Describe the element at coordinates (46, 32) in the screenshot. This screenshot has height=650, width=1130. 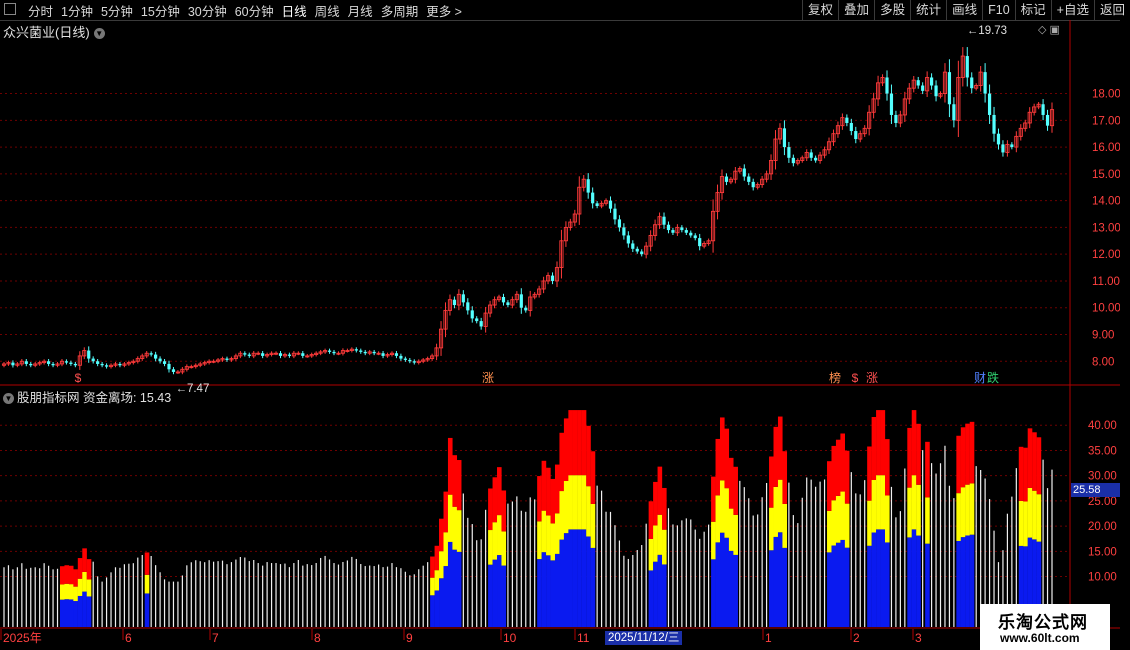
I see `stock-title-text: 众兴菌业(日线)` at that location.